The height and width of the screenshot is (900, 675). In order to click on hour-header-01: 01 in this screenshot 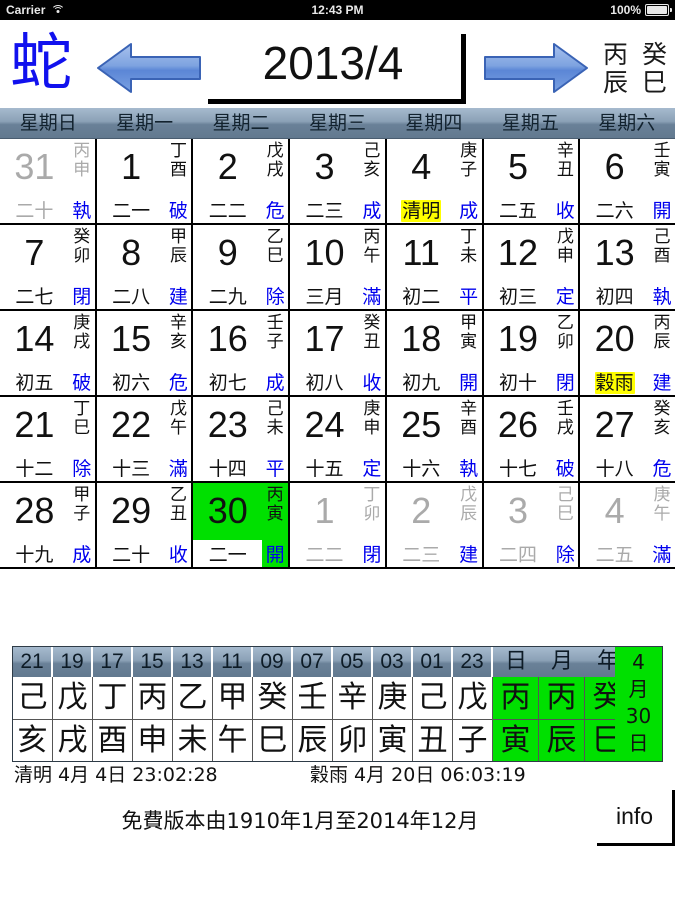, I will do `click(433, 662)`.